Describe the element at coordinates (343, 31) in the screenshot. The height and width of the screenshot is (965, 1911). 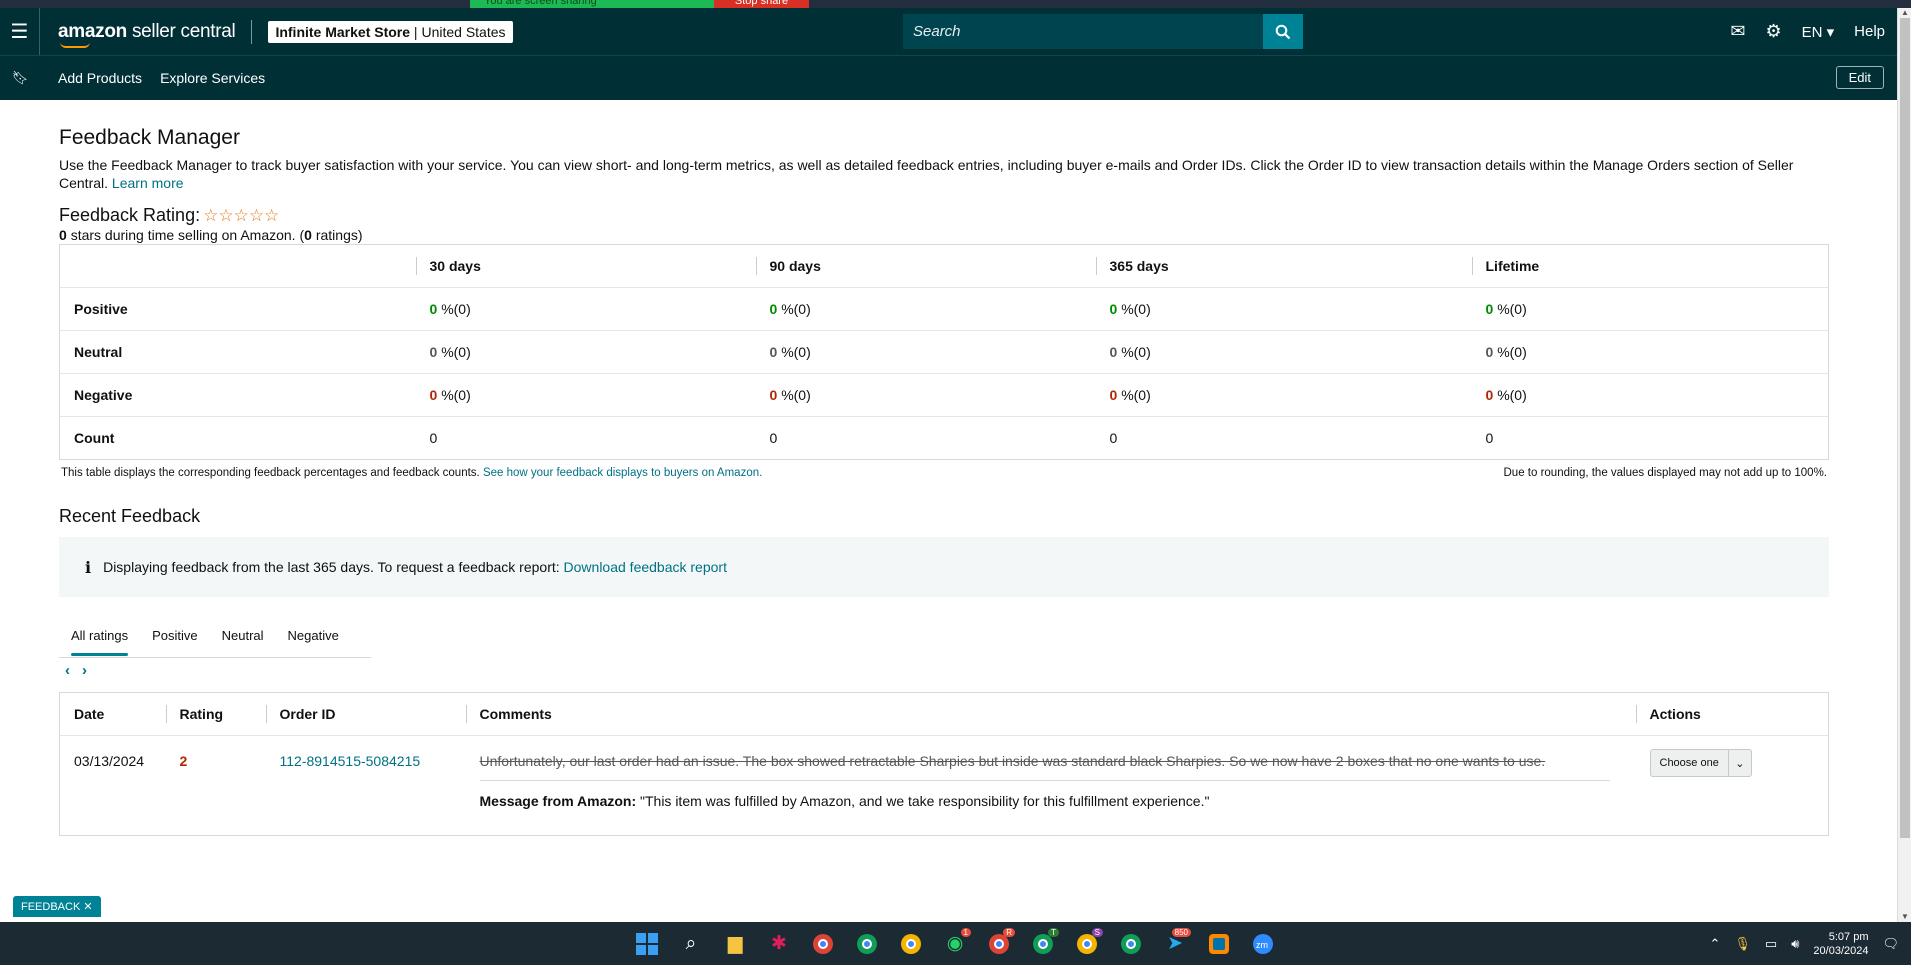
I see `store-name: Infinite Market Store` at that location.